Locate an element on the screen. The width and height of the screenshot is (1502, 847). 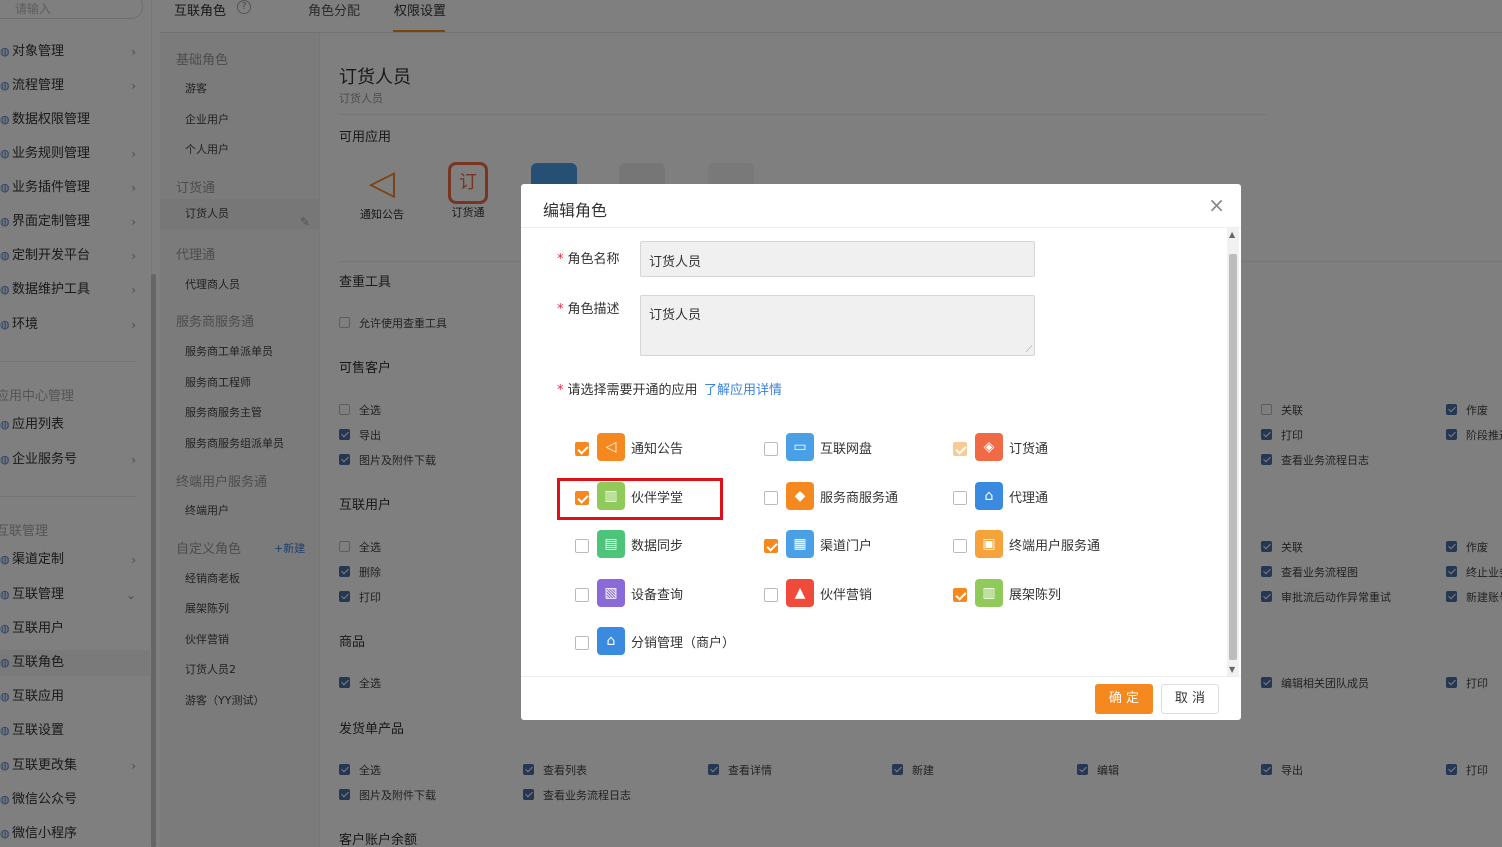
app-option-icon: ▦ is located at coordinates (800, 544).